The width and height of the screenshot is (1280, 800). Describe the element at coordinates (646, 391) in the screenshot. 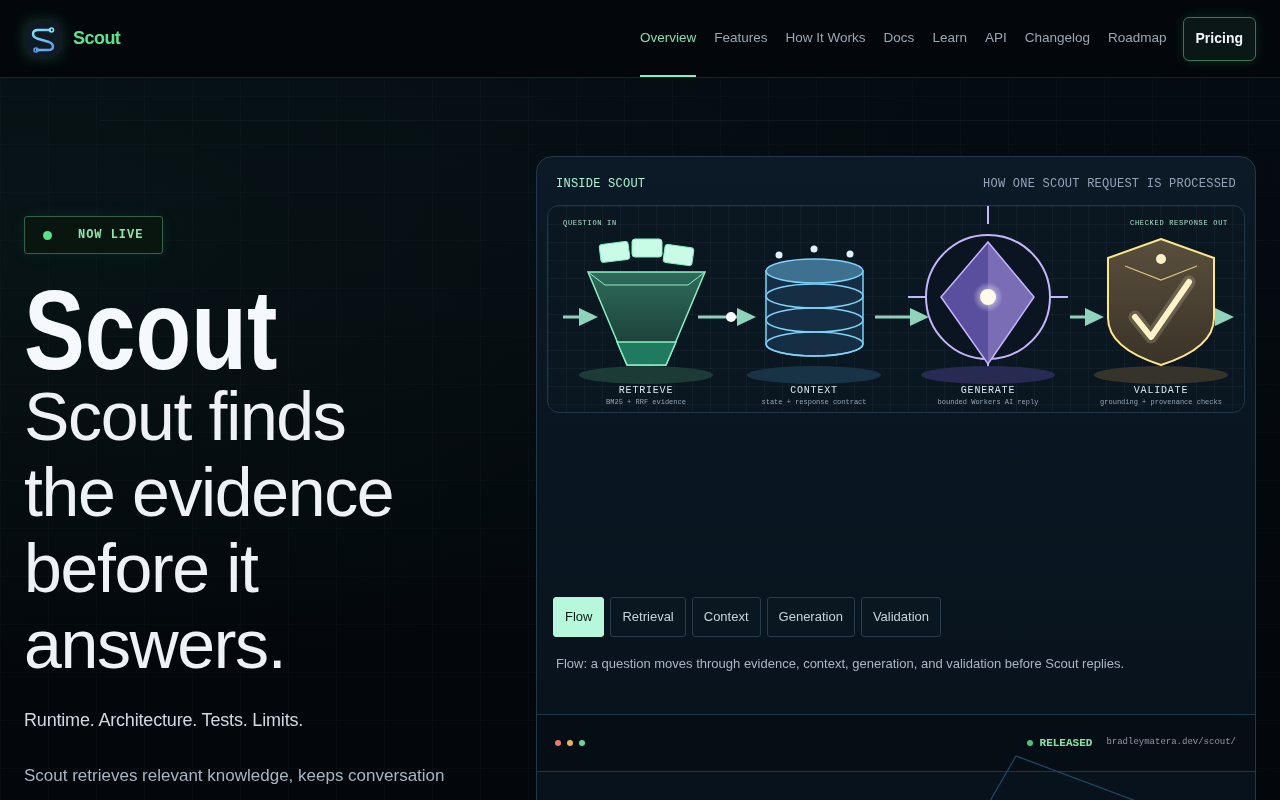

I see `stage-title: RETRIEVE` at that location.